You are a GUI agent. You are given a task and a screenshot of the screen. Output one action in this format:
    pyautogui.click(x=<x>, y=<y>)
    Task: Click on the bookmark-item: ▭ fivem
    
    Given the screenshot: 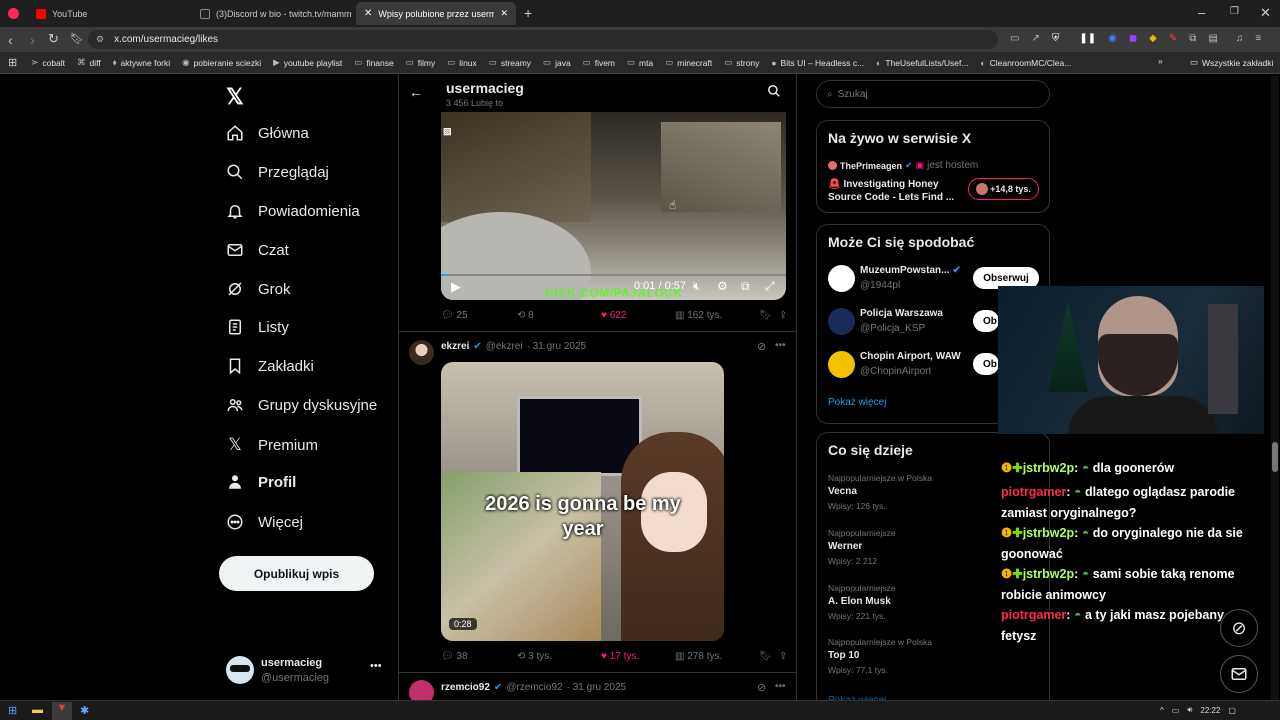 What is the action you would take?
    pyautogui.click(x=599, y=62)
    